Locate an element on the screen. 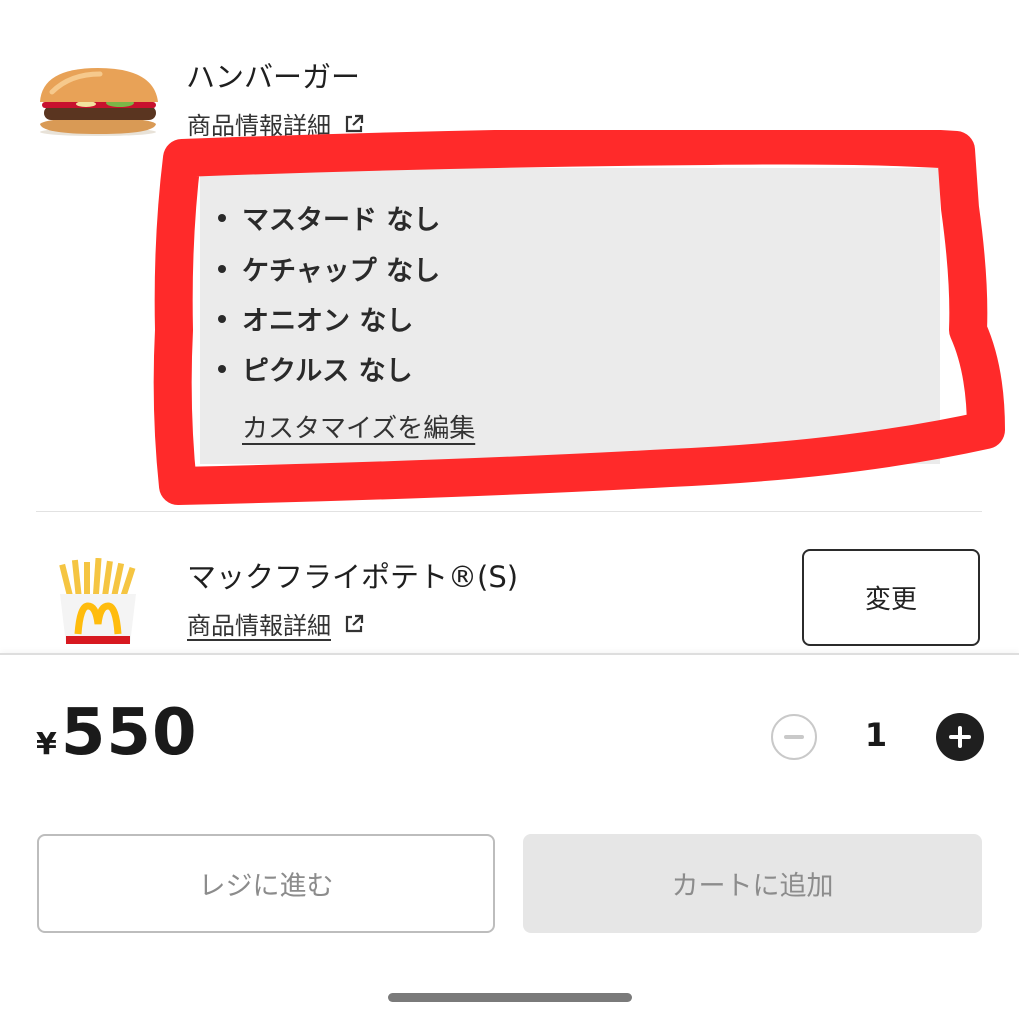 The image size is (1019, 1026). proceed-to-checkout-button: レジに進む is located at coordinates (266, 883).